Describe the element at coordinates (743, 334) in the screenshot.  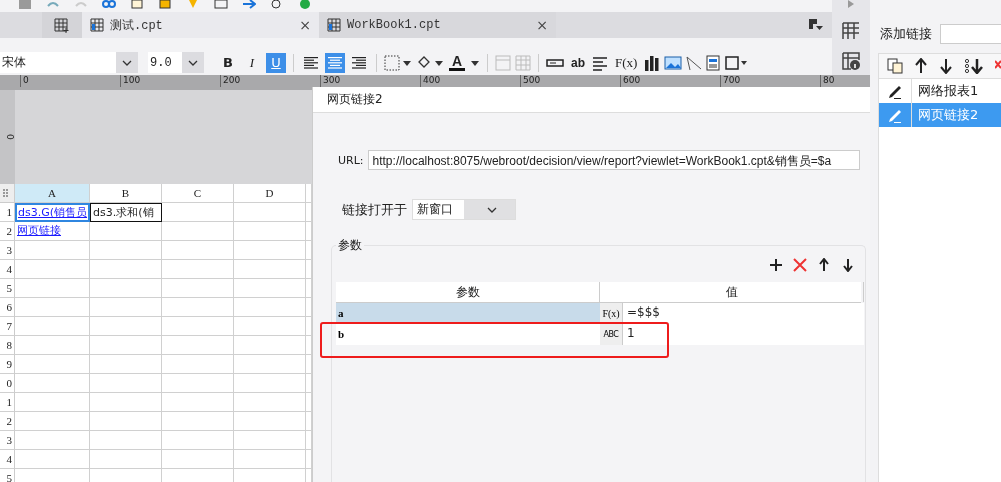
I see `parameter-value-cell: 1` at that location.